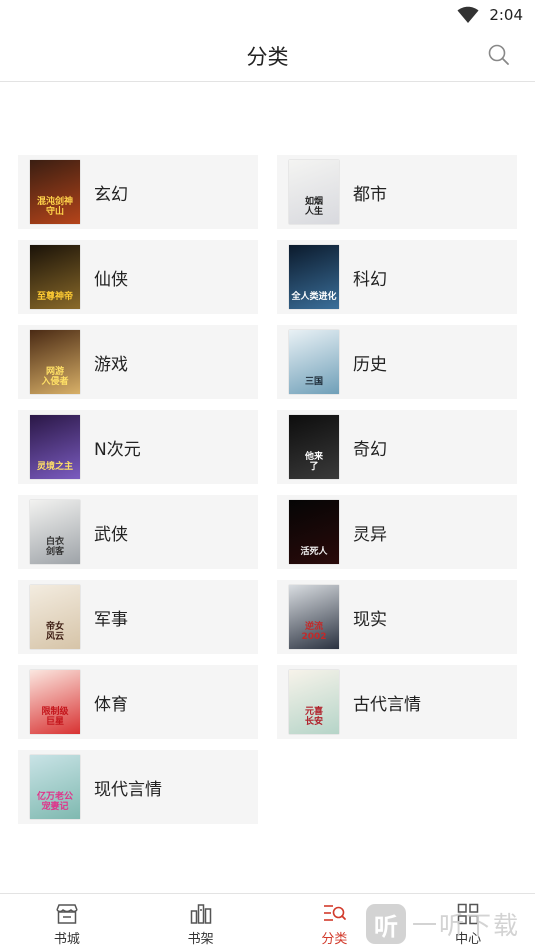 The width and height of the screenshot is (535, 951). Describe the element at coordinates (138, 617) in the screenshot. I see `category-card: 帝女 风云 军事` at that location.